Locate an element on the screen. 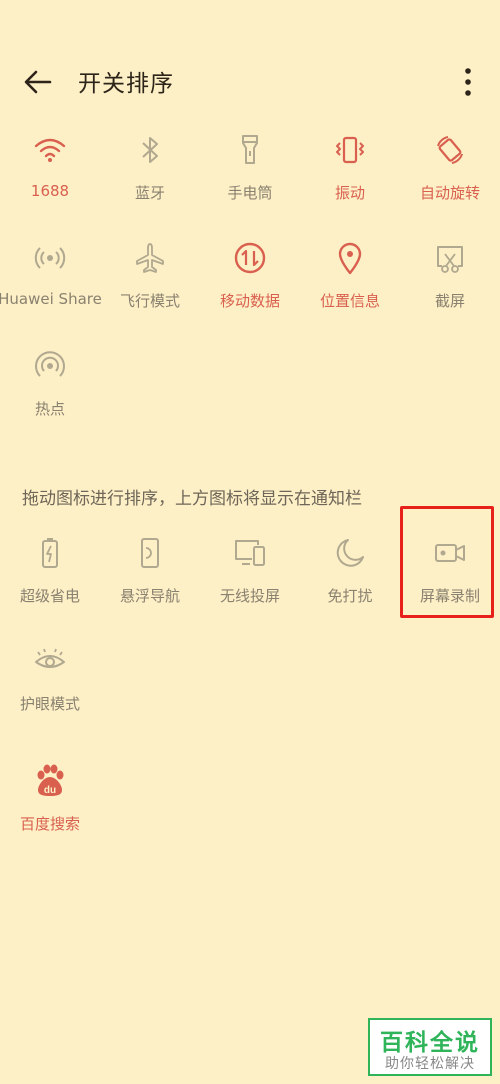  toggle-wireless-projection: 无线投屏 is located at coordinates (250, 580).